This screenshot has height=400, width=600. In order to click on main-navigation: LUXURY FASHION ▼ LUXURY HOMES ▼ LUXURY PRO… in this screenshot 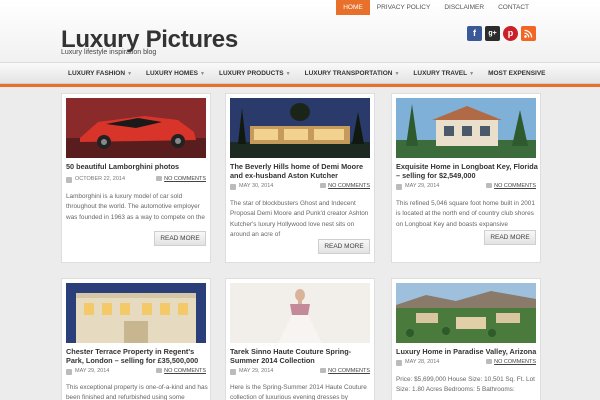, I will do `click(300, 73)`.